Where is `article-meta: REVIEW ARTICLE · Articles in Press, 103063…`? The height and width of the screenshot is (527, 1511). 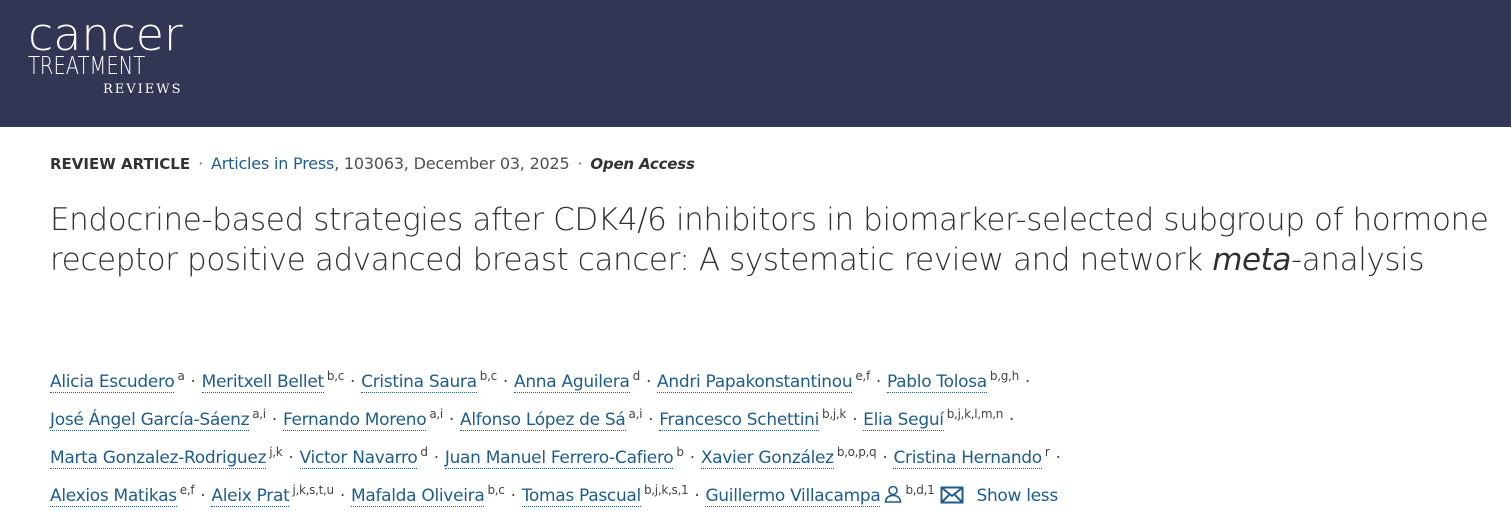
article-meta: REVIEW ARTICLE · Articles in Press, 103063… is located at coordinates (372, 163).